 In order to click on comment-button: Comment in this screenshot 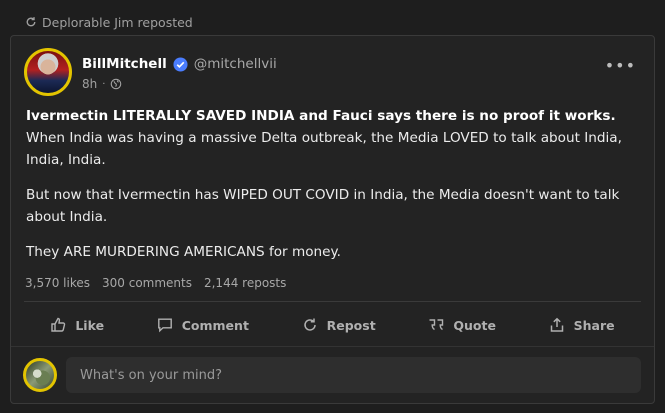, I will do `click(203, 325)`.